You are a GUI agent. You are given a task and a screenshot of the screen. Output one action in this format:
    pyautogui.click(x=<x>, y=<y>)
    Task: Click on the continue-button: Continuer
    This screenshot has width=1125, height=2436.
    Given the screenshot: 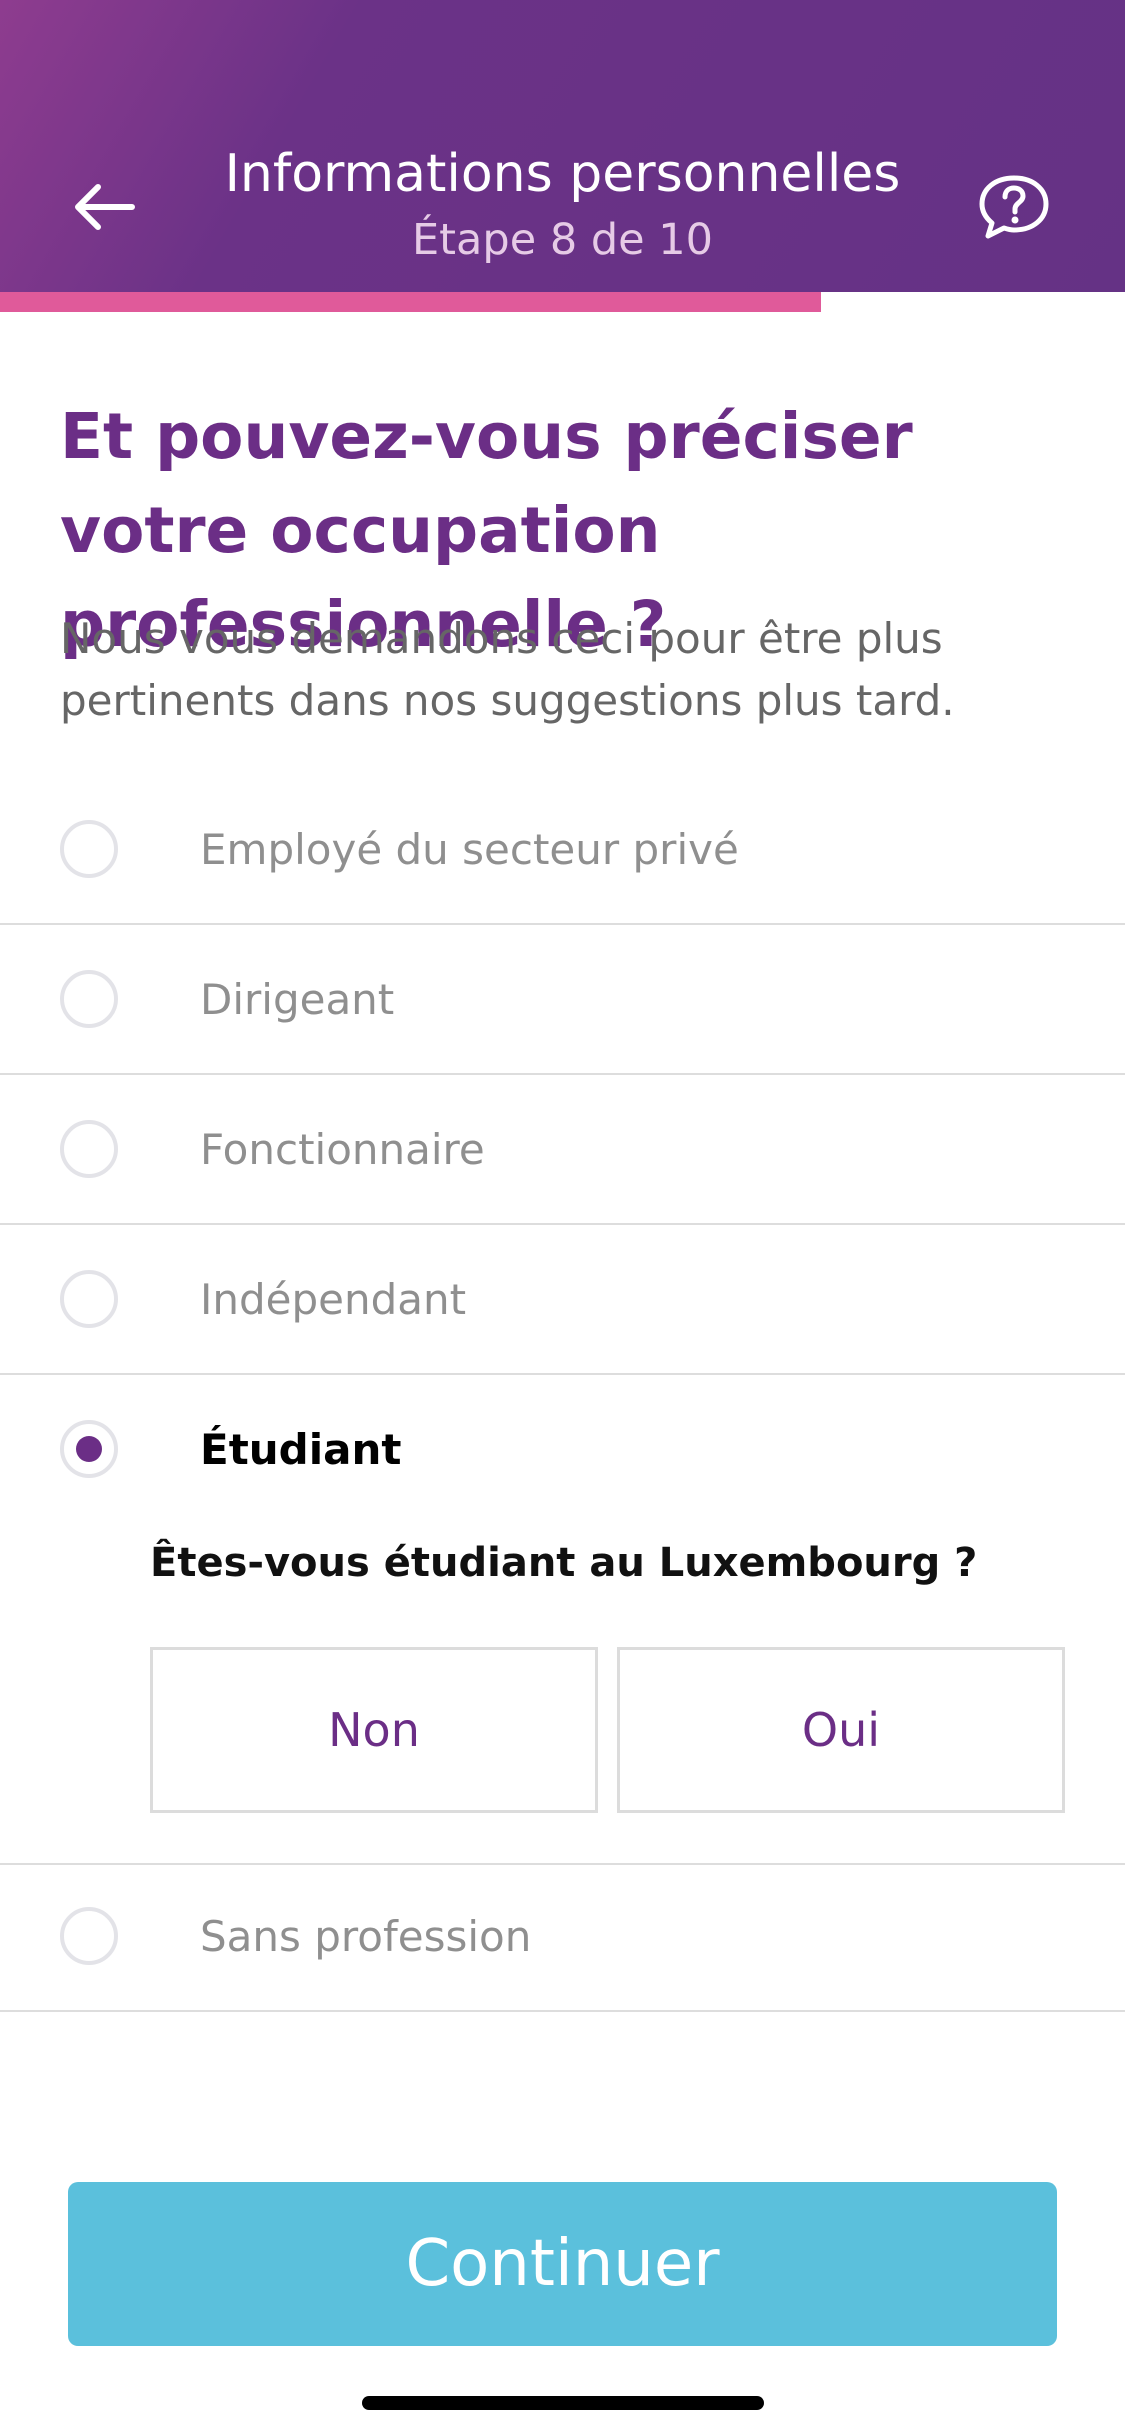 What is the action you would take?
    pyautogui.click(x=562, y=2264)
    